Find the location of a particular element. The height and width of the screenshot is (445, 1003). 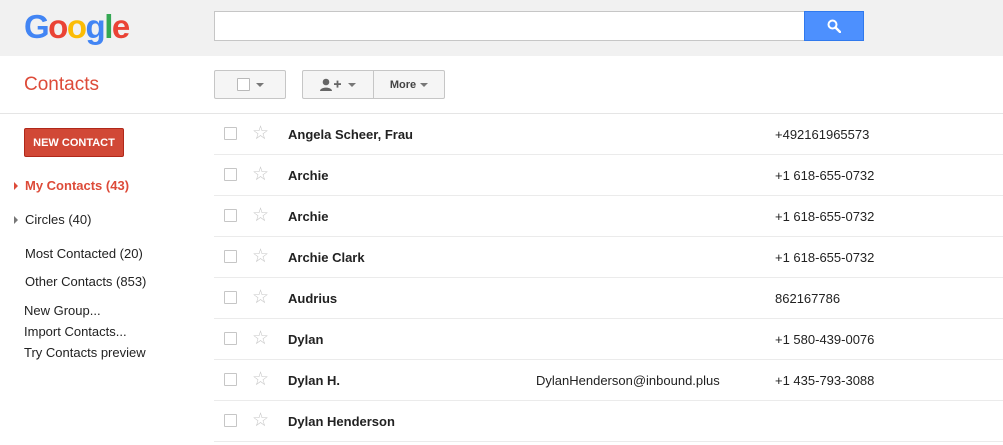

contact-name: Audrius is located at coordinates (313, 298).